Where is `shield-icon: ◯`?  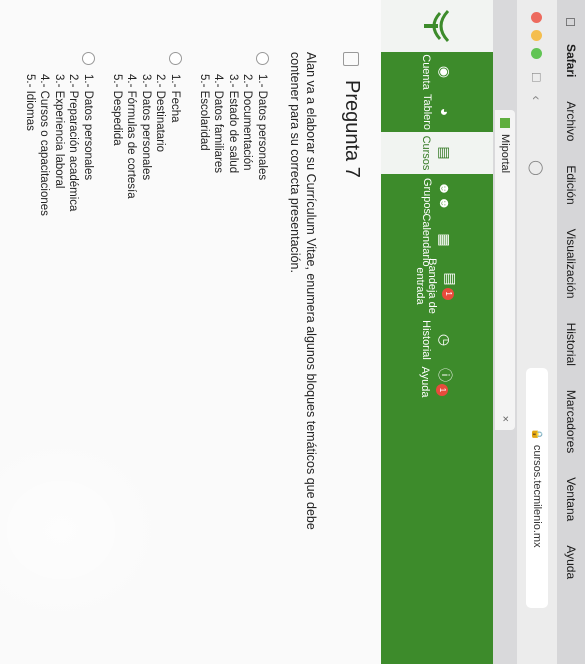
shield-icon: ◯ is located at coordinates (537, 168).